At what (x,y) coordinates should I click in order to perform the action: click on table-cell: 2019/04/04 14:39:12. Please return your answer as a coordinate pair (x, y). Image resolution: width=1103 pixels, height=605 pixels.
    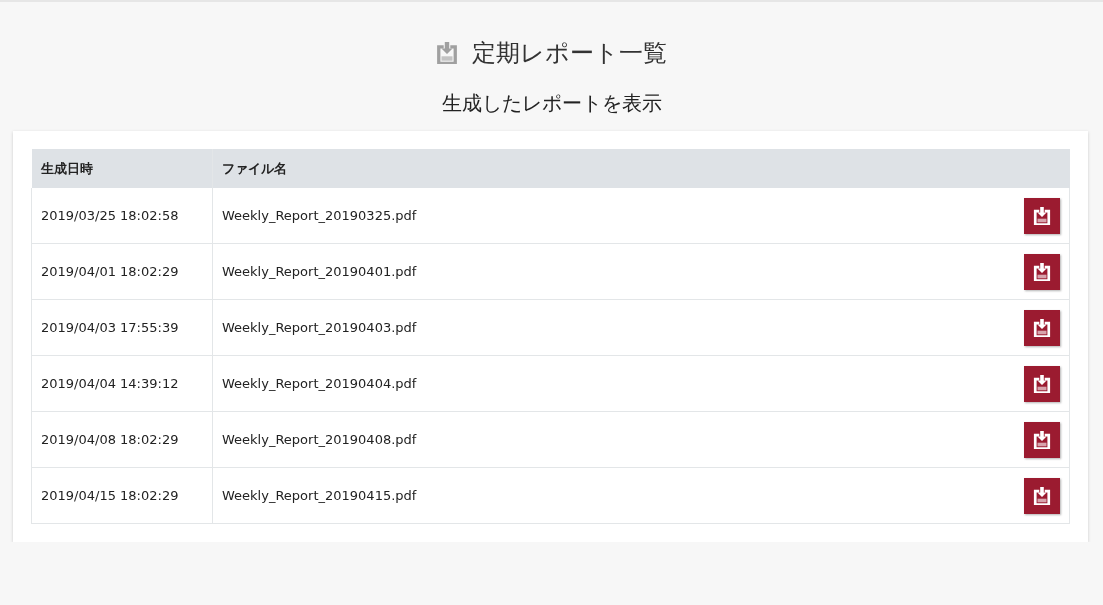
    Looking at the image, I should click on (122, 383).